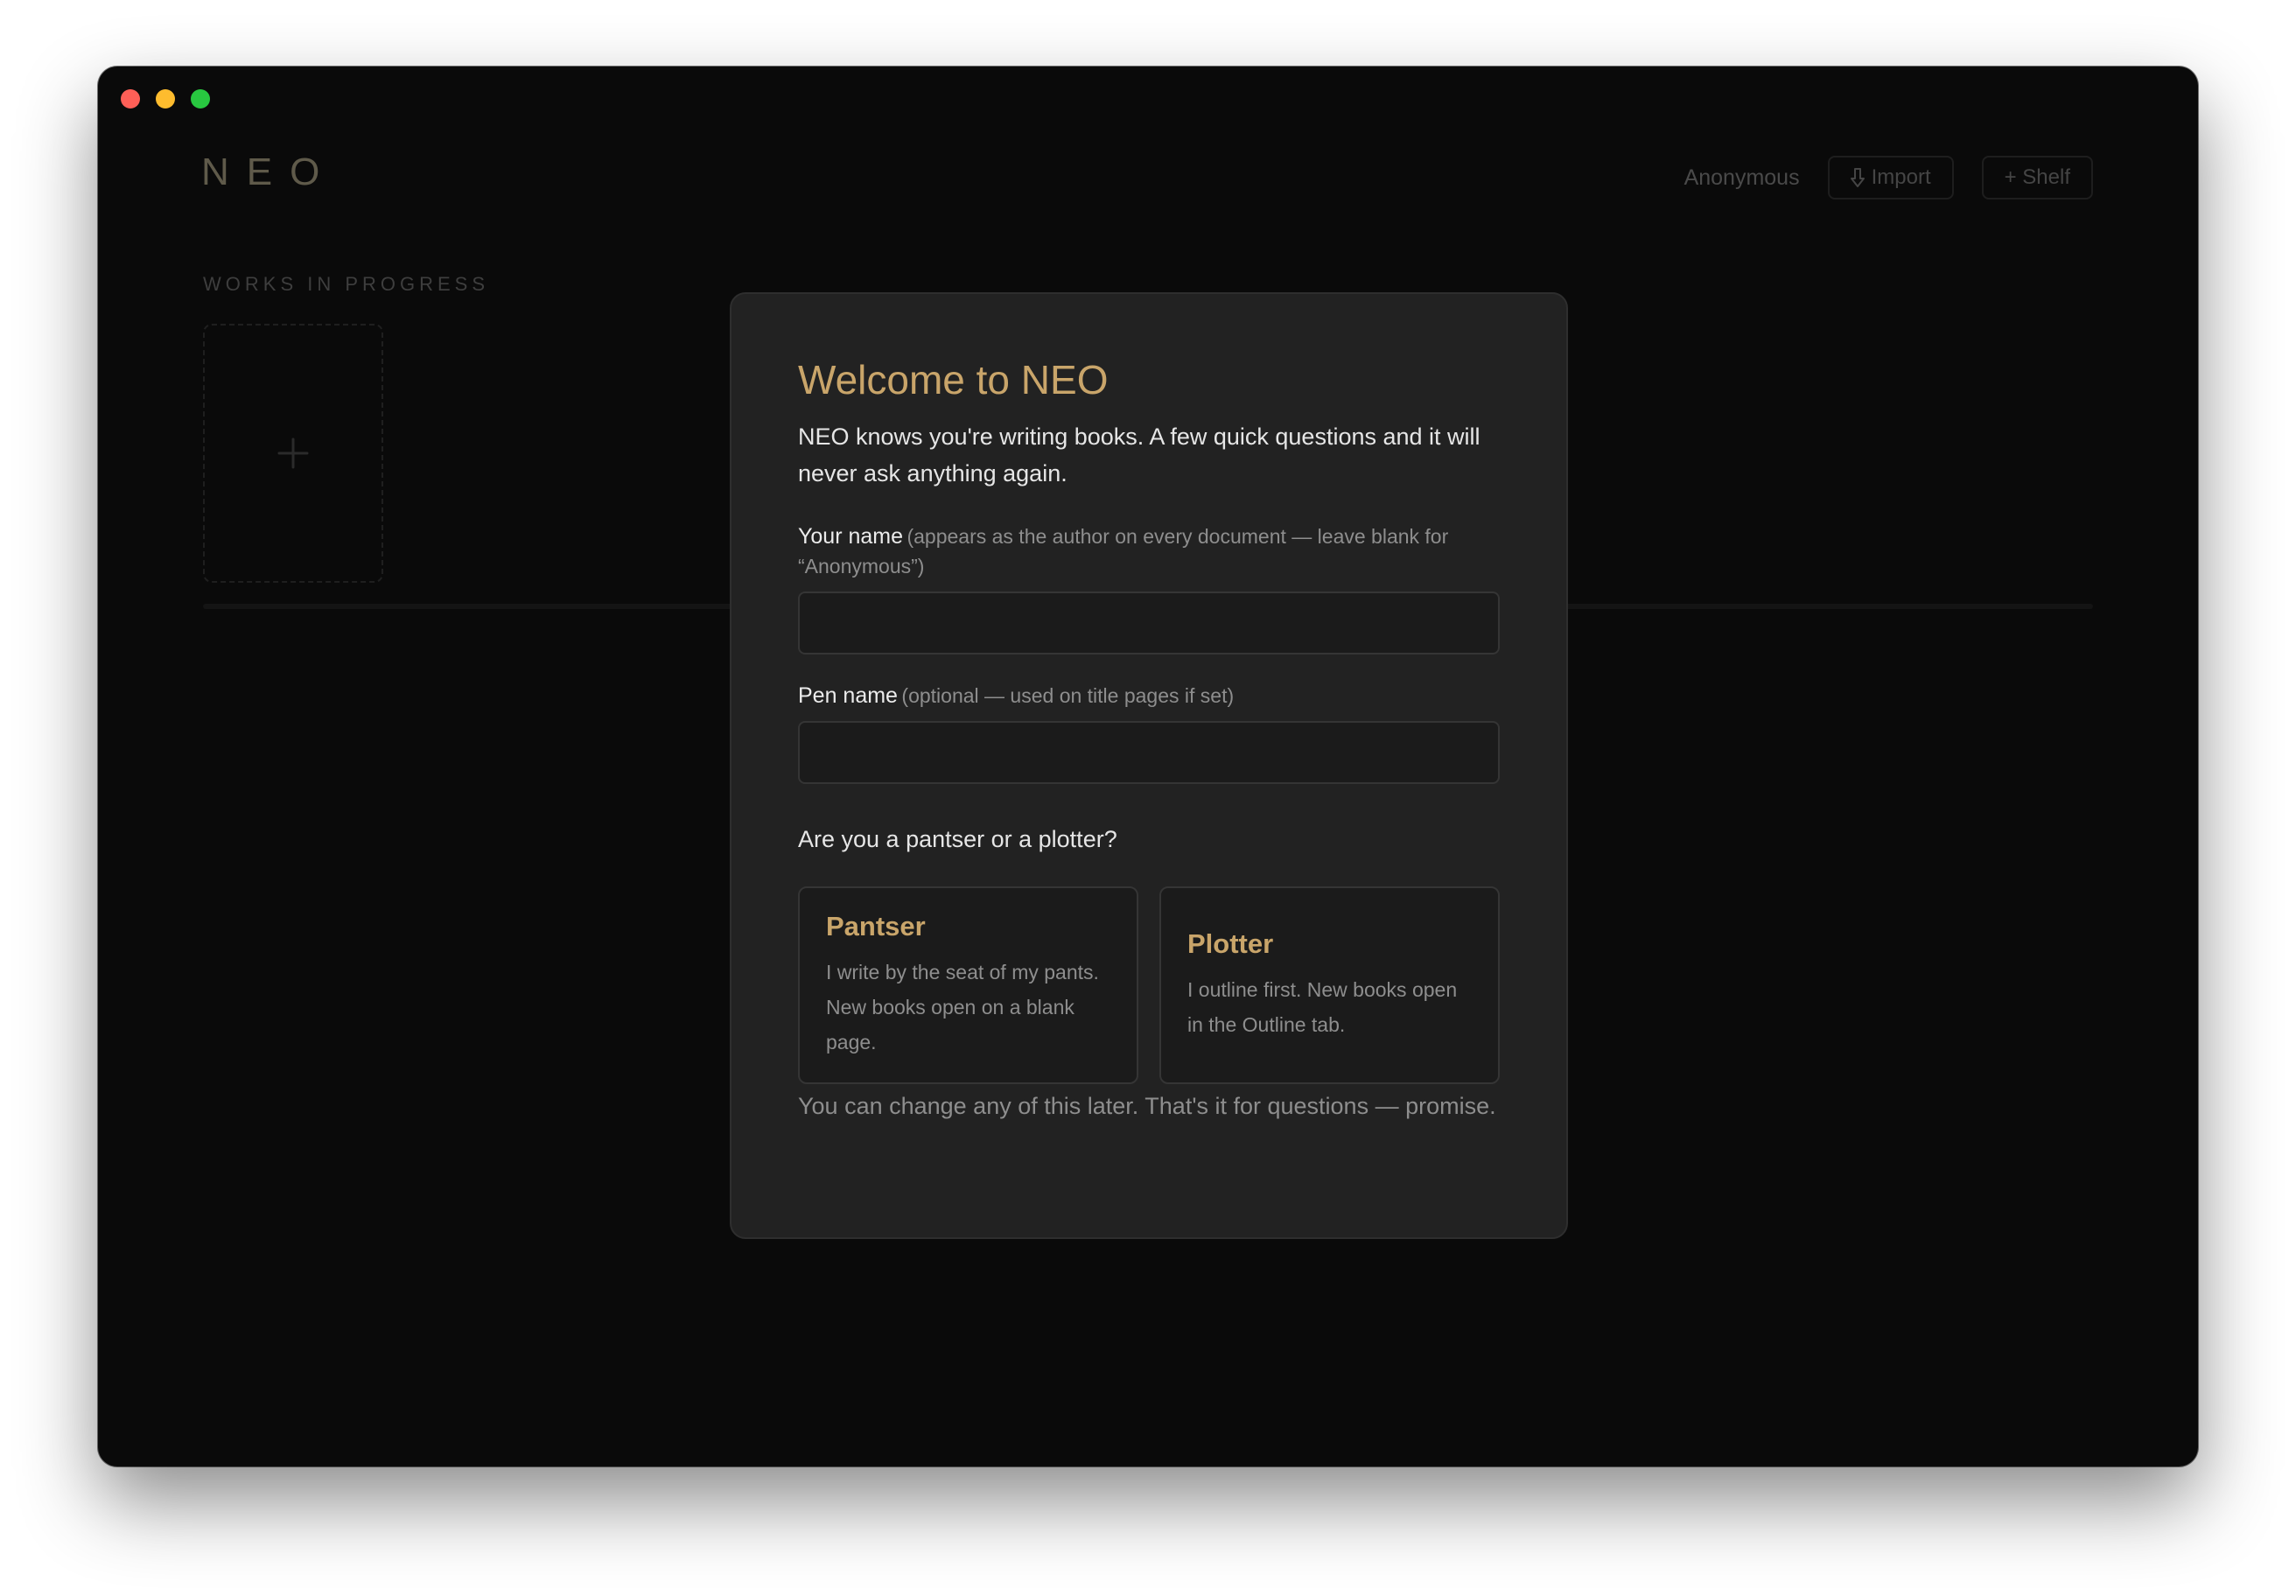  Describe the element at coordinates (130, 98) in the screenshot. I see `close-window-button` at that location.